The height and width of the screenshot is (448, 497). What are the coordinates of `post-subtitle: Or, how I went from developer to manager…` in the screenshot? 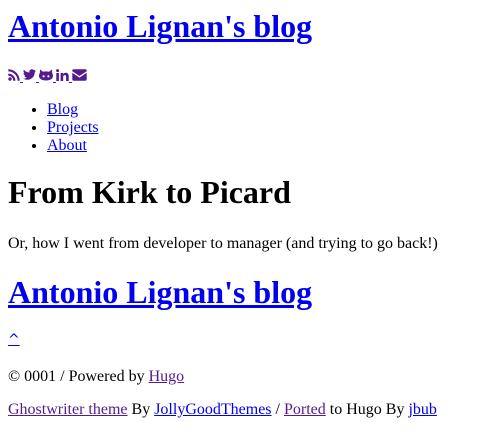 It's located at (223, 243).